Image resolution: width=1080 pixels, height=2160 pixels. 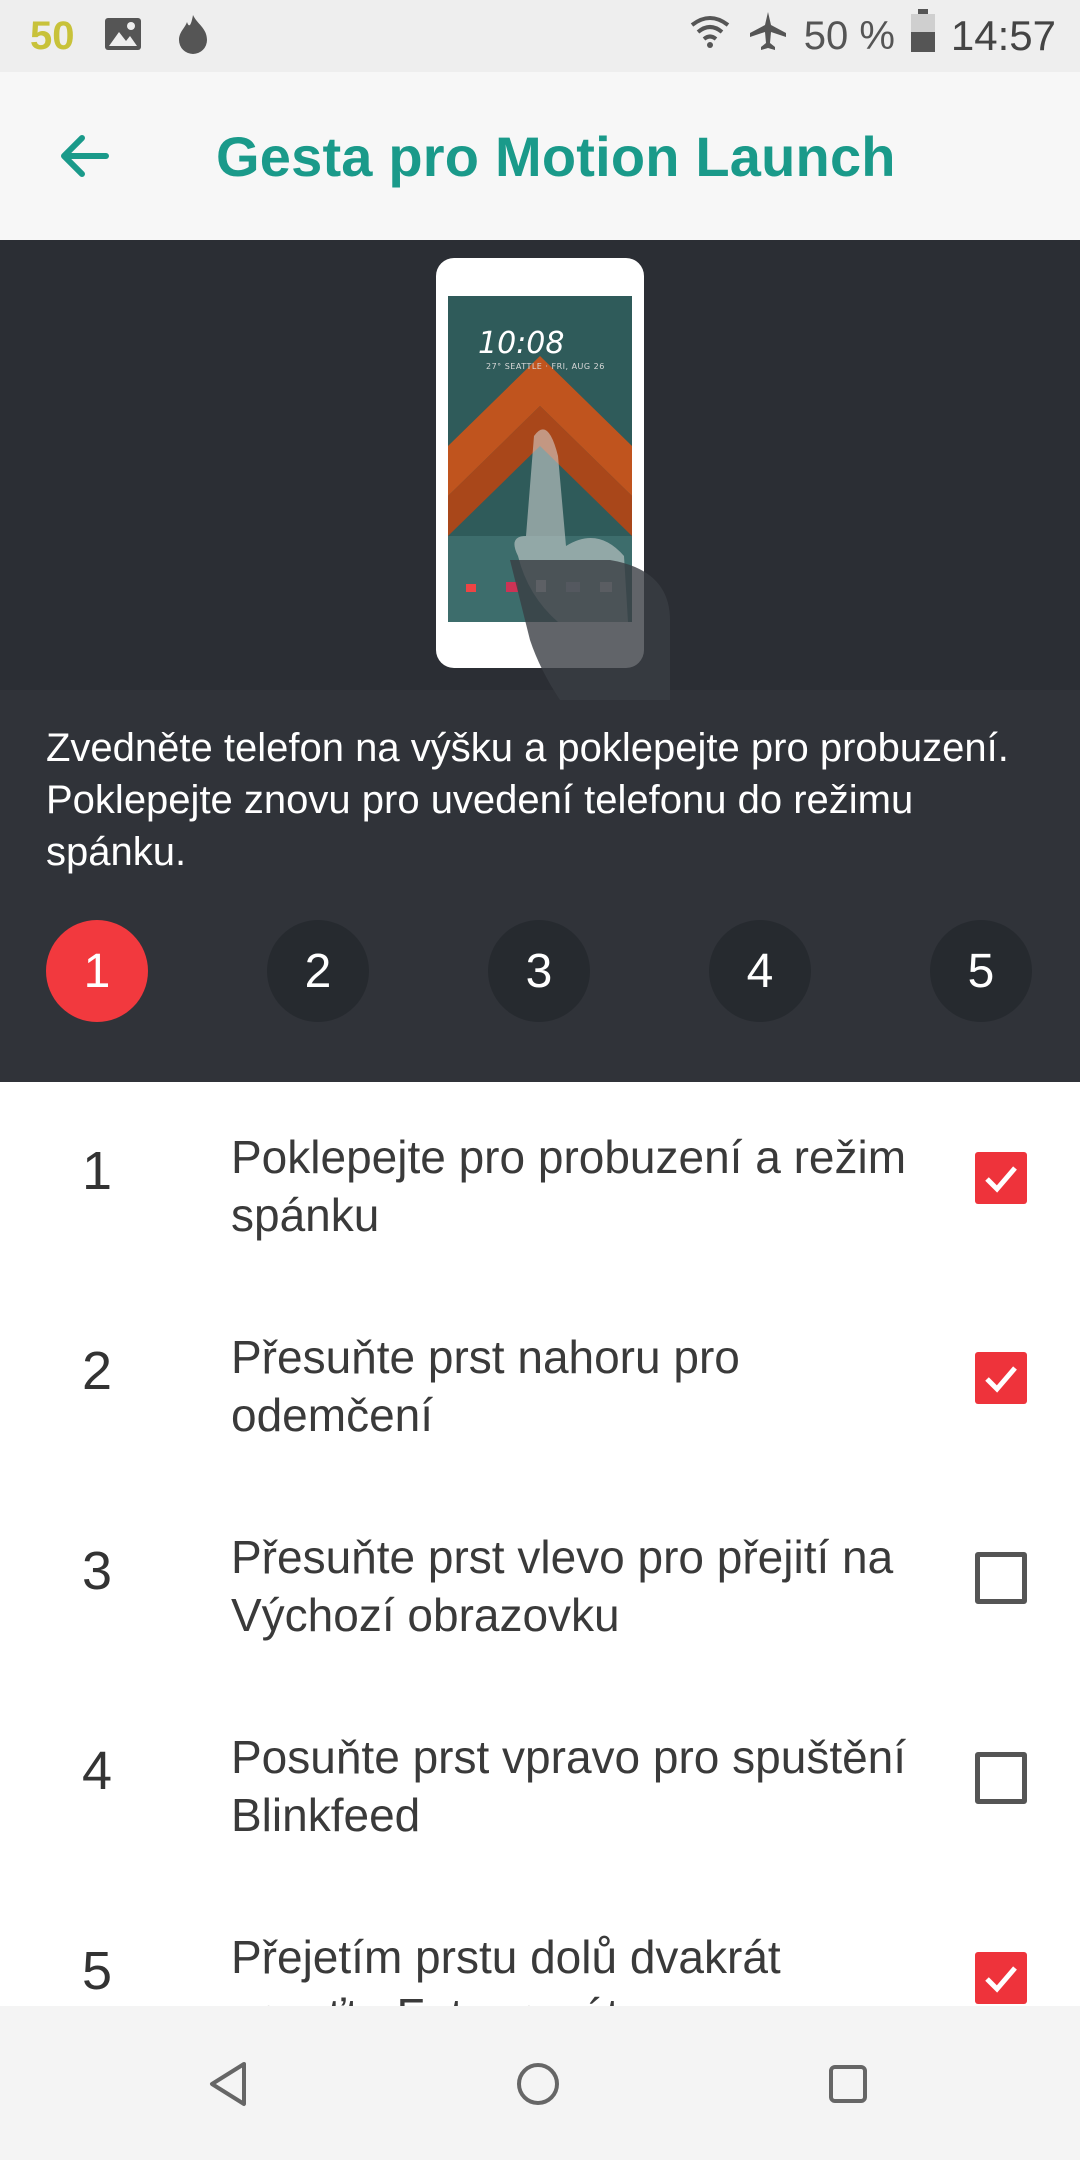 What do you see at coordinates (768, 36) in the screenshot?
I see `airplane-icon` at bounding box center [768, 36].